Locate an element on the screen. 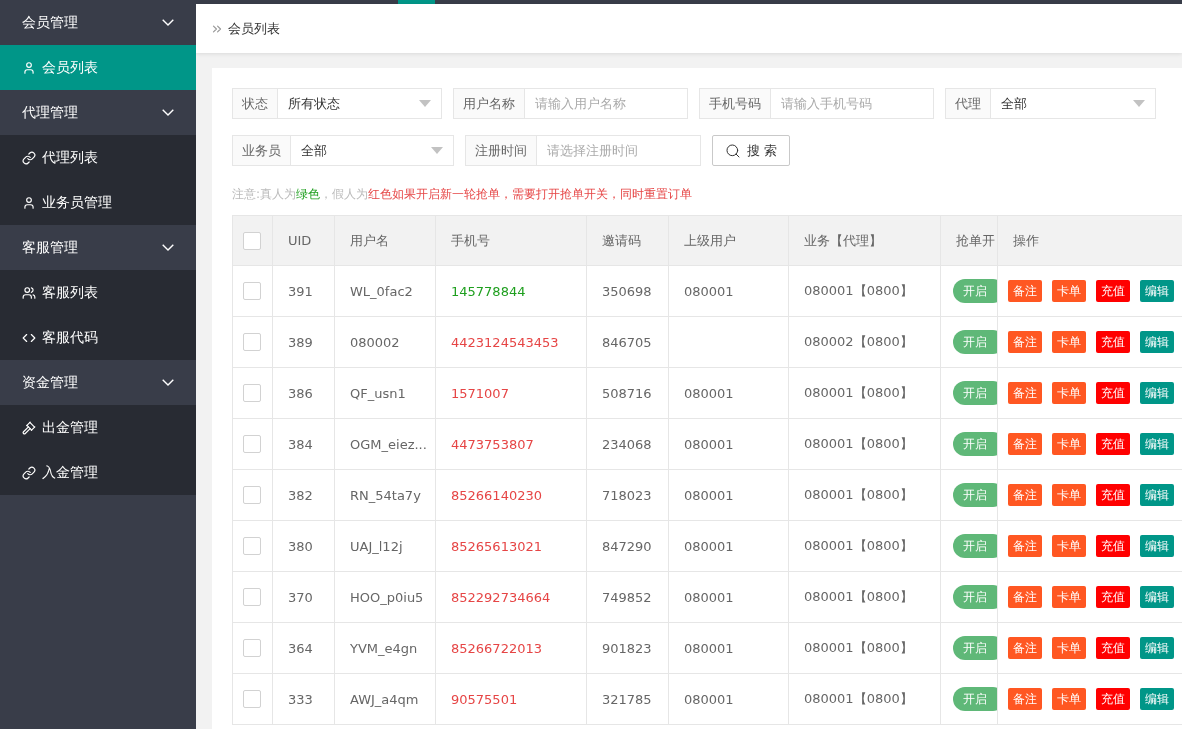 This screenshot has height=729, width=1182. filter-label: 状态 is located at coordinates (255, 103).